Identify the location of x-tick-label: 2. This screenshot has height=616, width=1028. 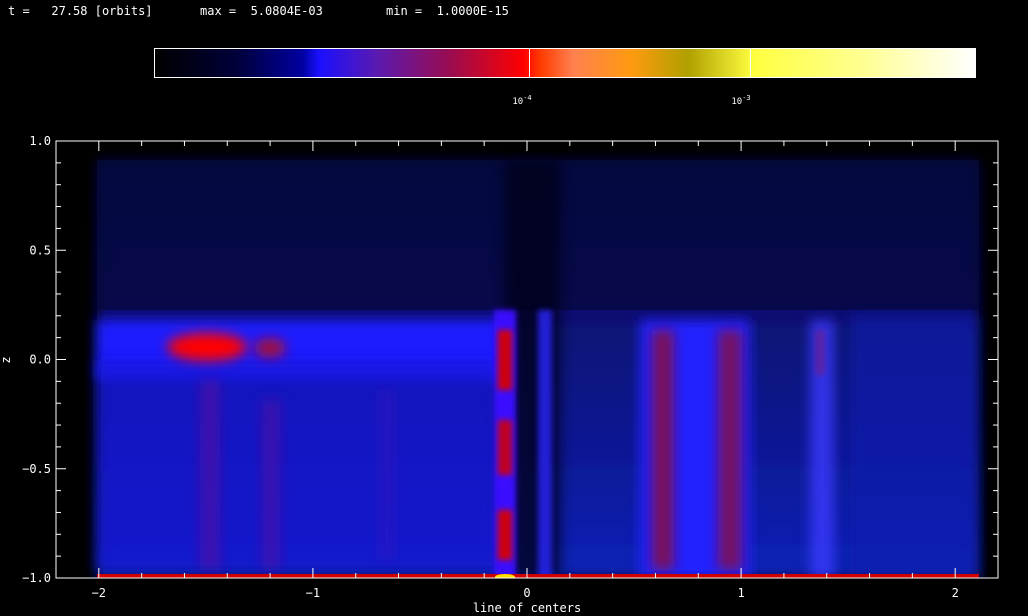
(955, 593).